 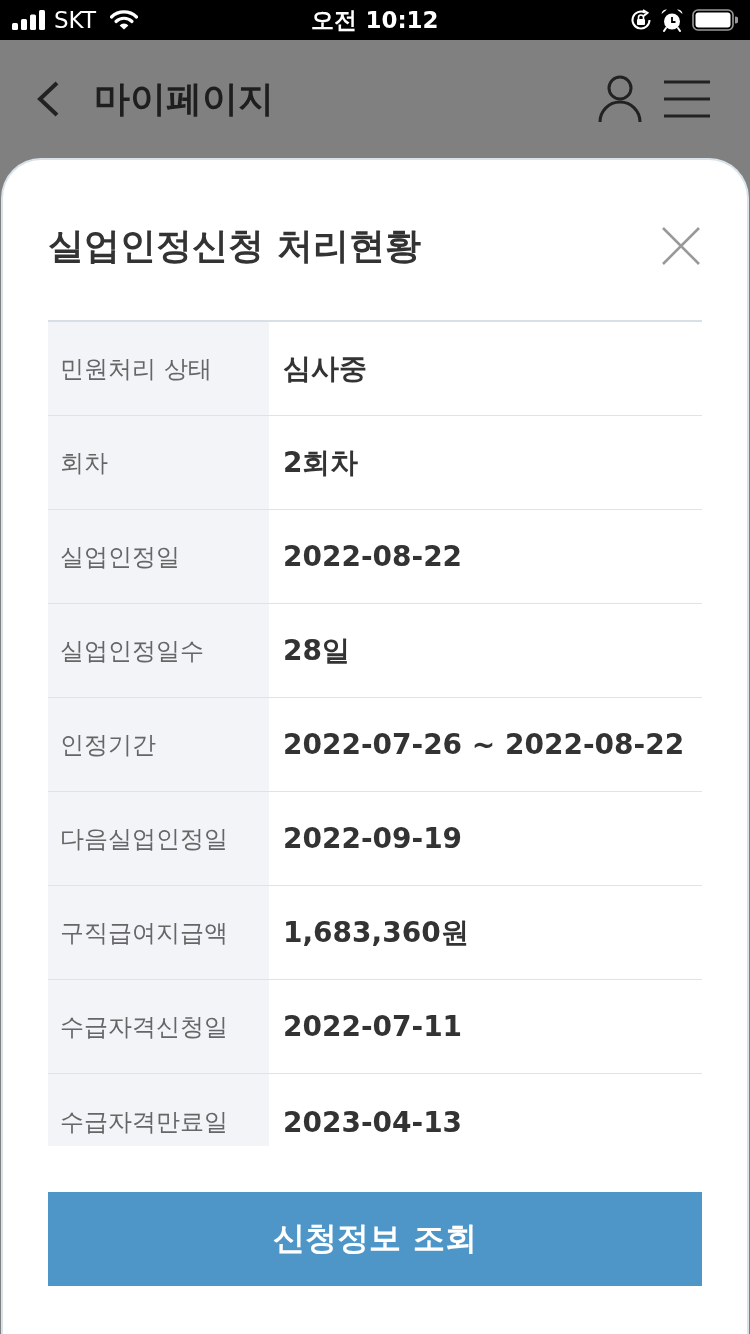 I want to click on battery-icon, so click(x=715, y=20).